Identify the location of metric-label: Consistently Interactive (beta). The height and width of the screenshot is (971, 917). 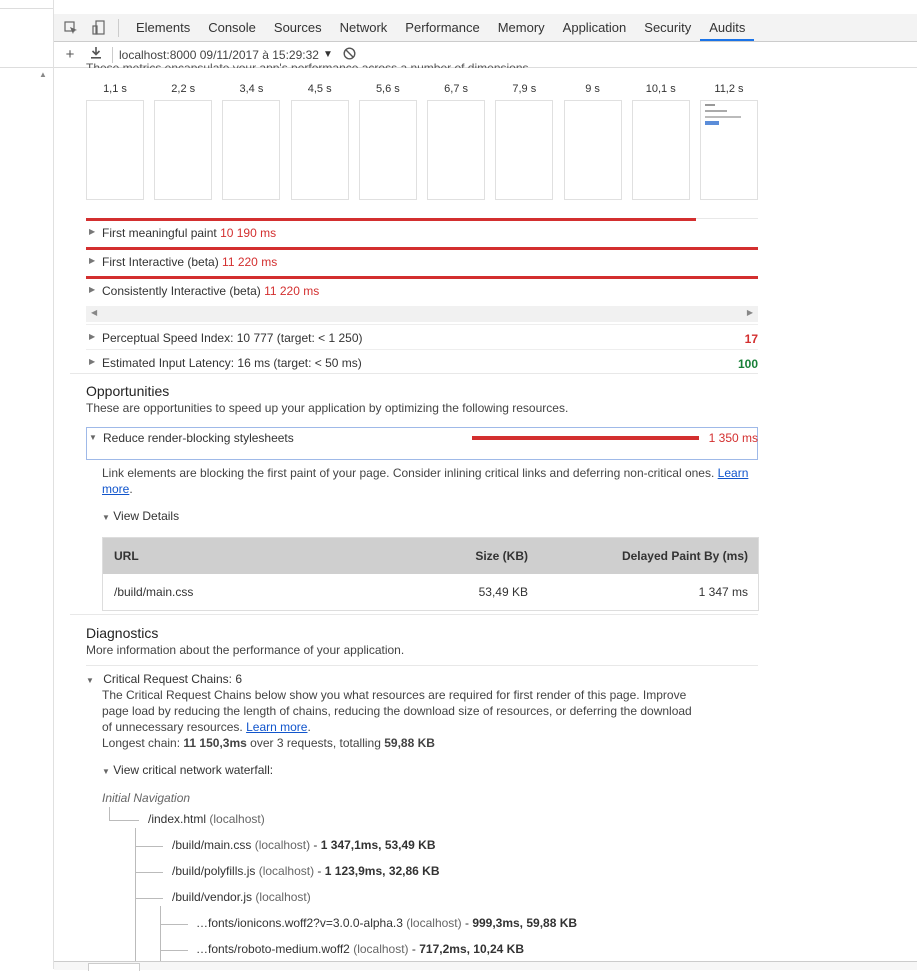
(181, 291).